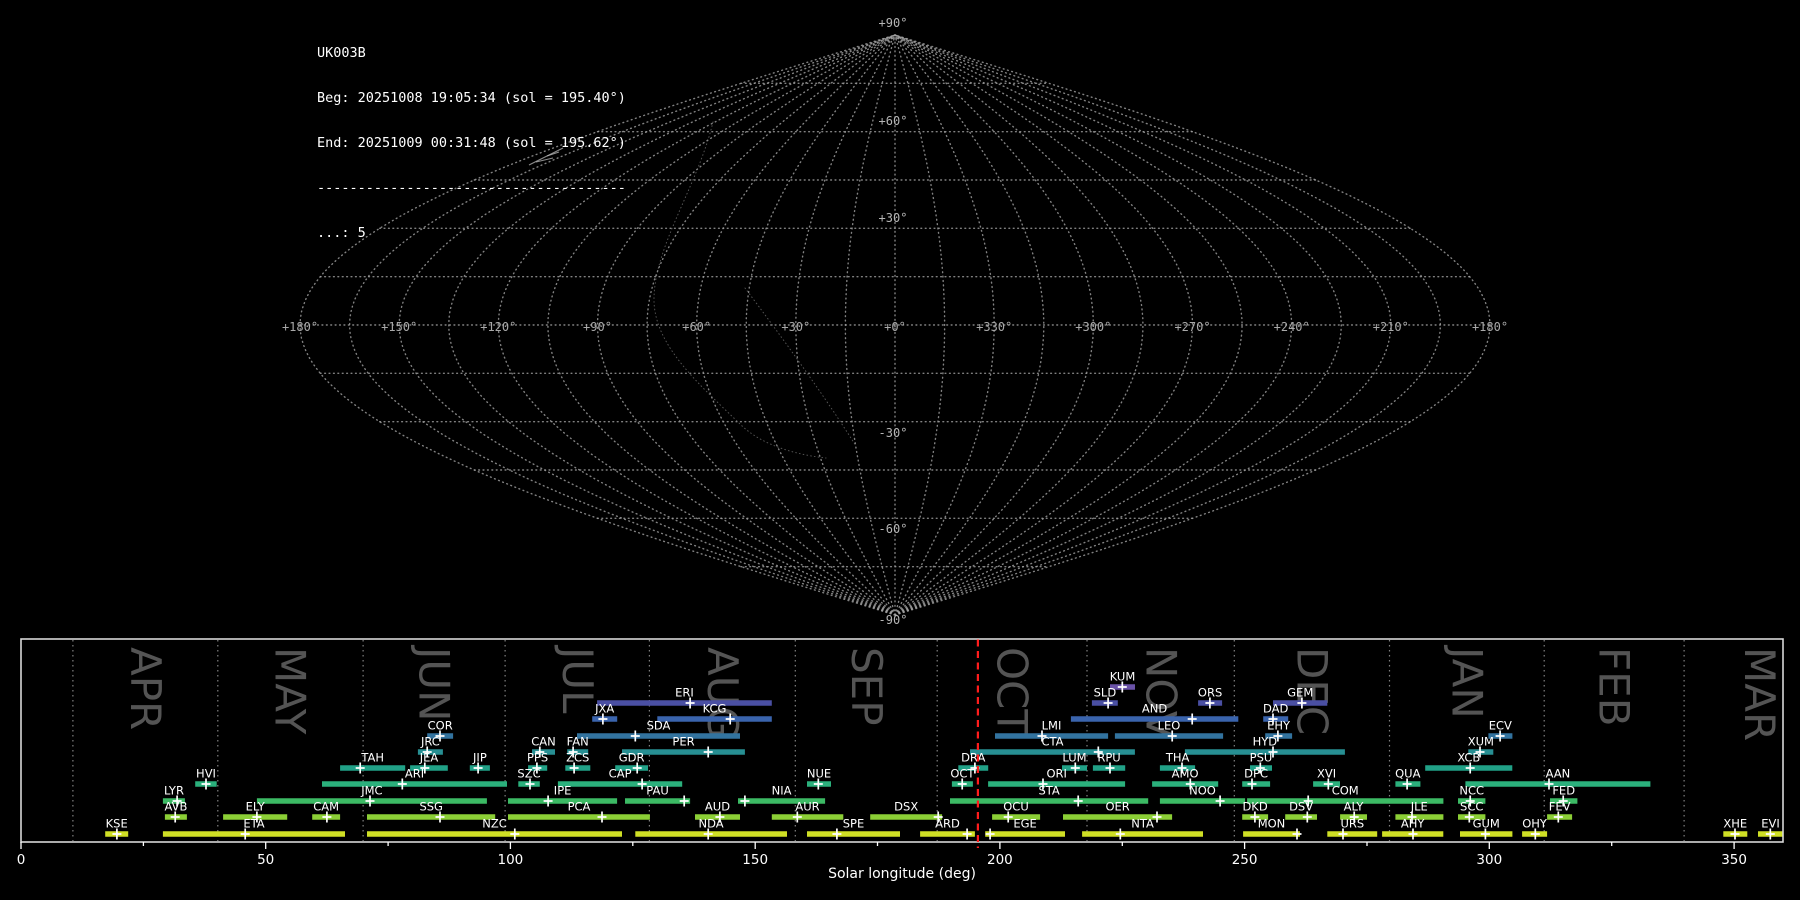  I want to click on shower-SPE: SPE, so click(853, 828).